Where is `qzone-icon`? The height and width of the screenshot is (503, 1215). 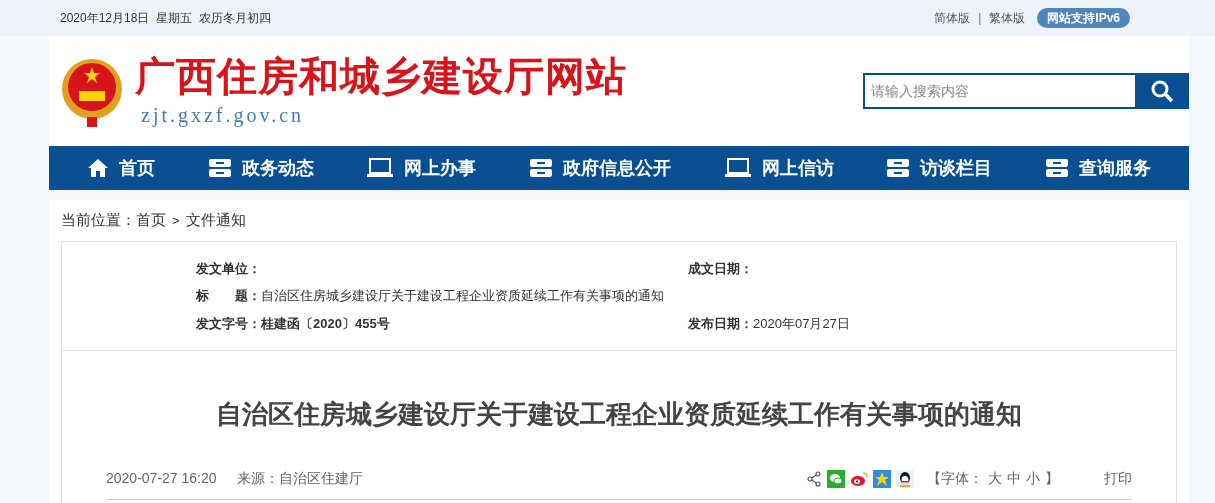 qzone-icon is located at coordinates (882, 478).